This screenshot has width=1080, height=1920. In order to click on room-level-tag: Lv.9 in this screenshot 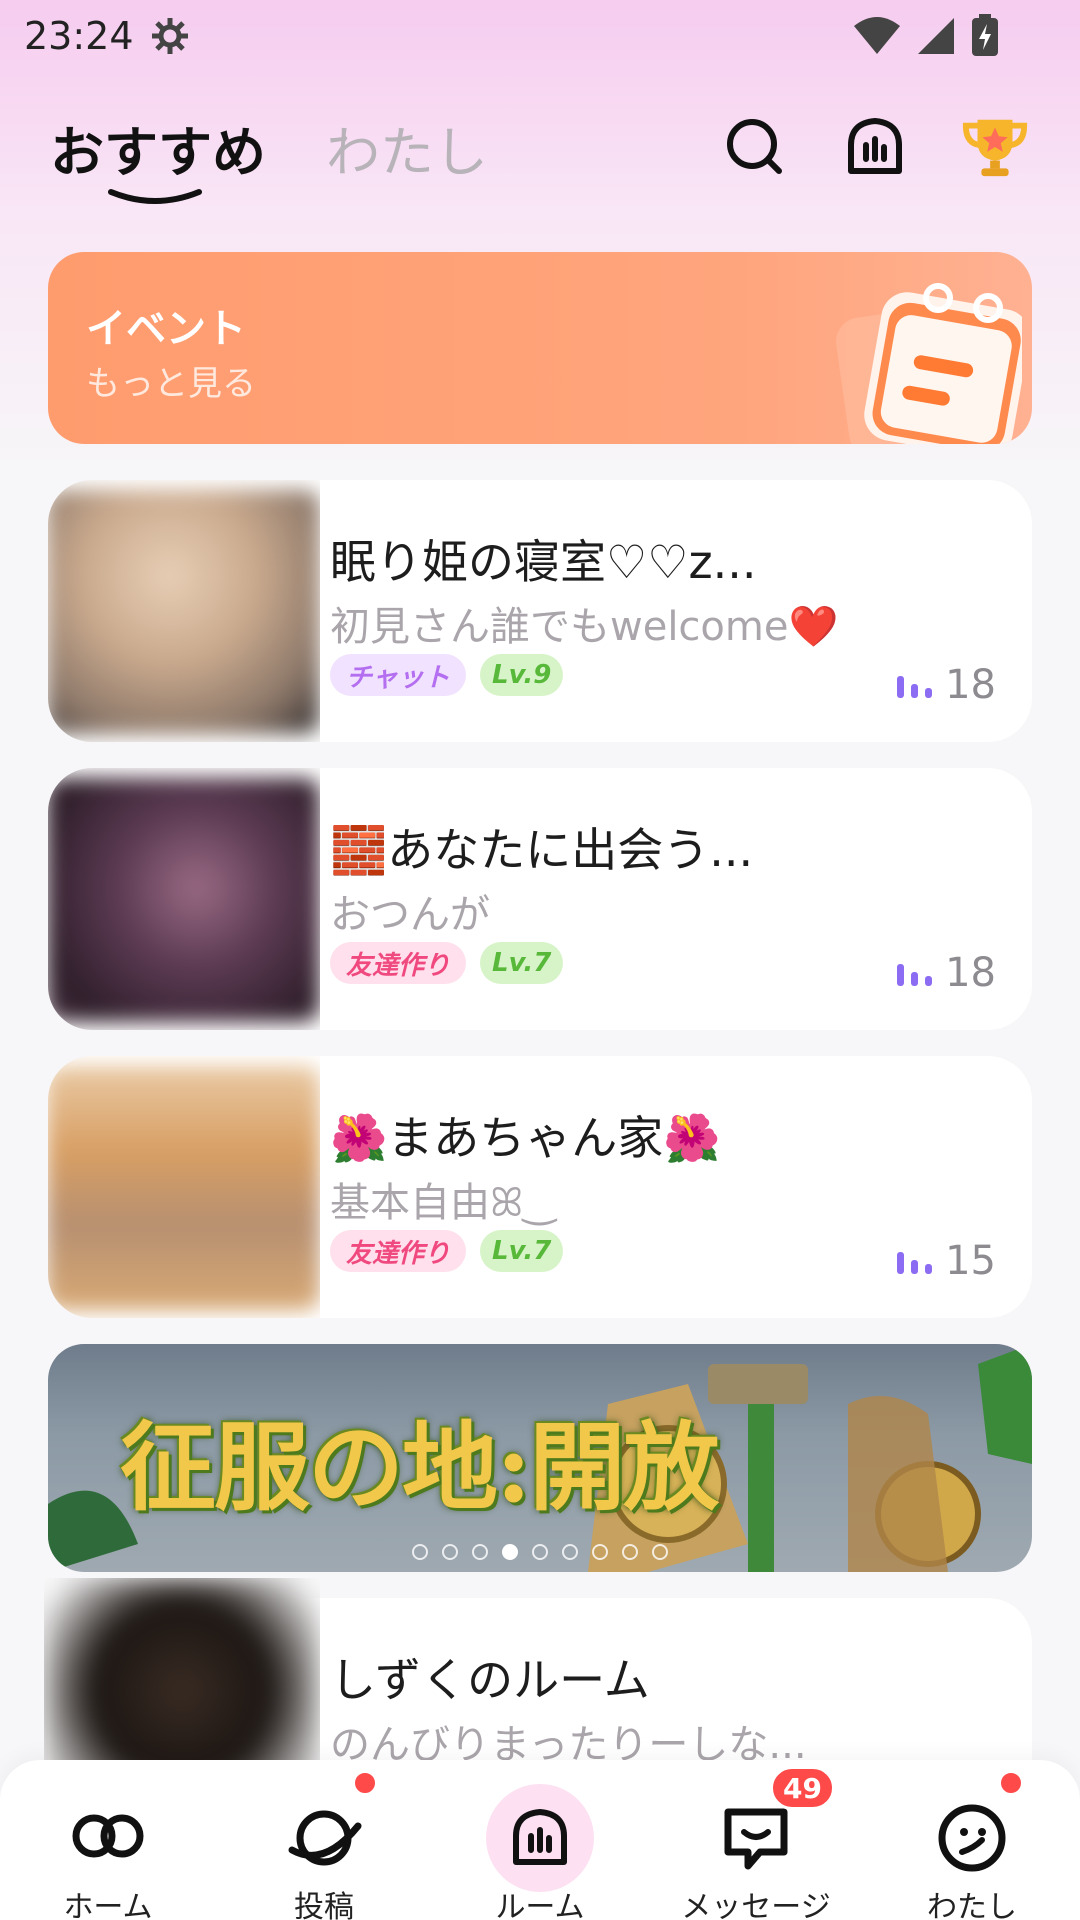, I will do `click(522, 675)`.